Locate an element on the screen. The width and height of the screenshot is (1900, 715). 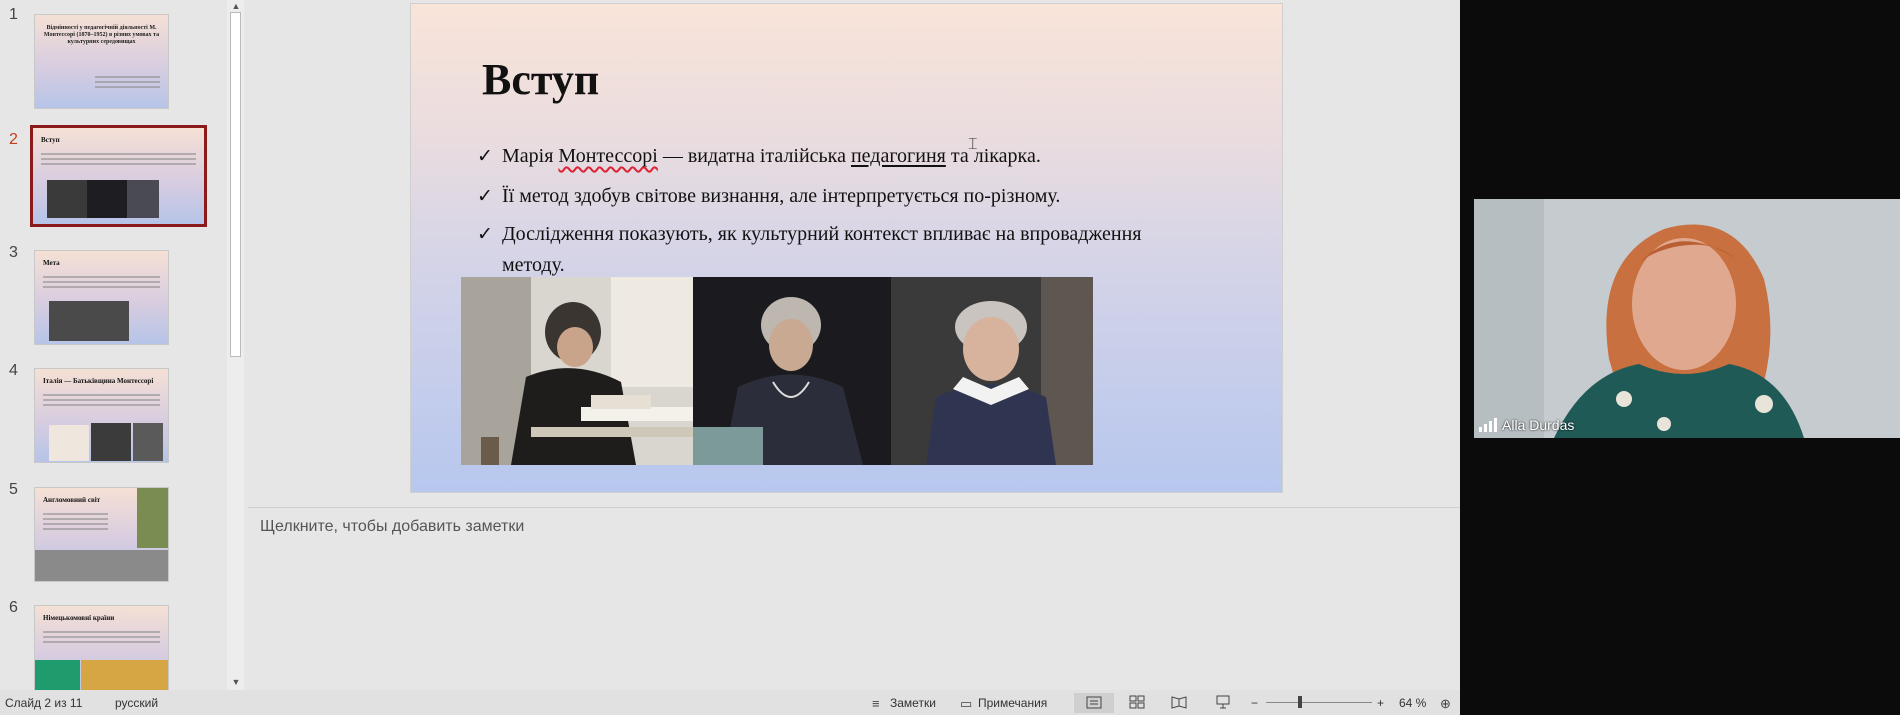
thumbnail-slide-3: 3 Мета is located at coordinates (113, 294).